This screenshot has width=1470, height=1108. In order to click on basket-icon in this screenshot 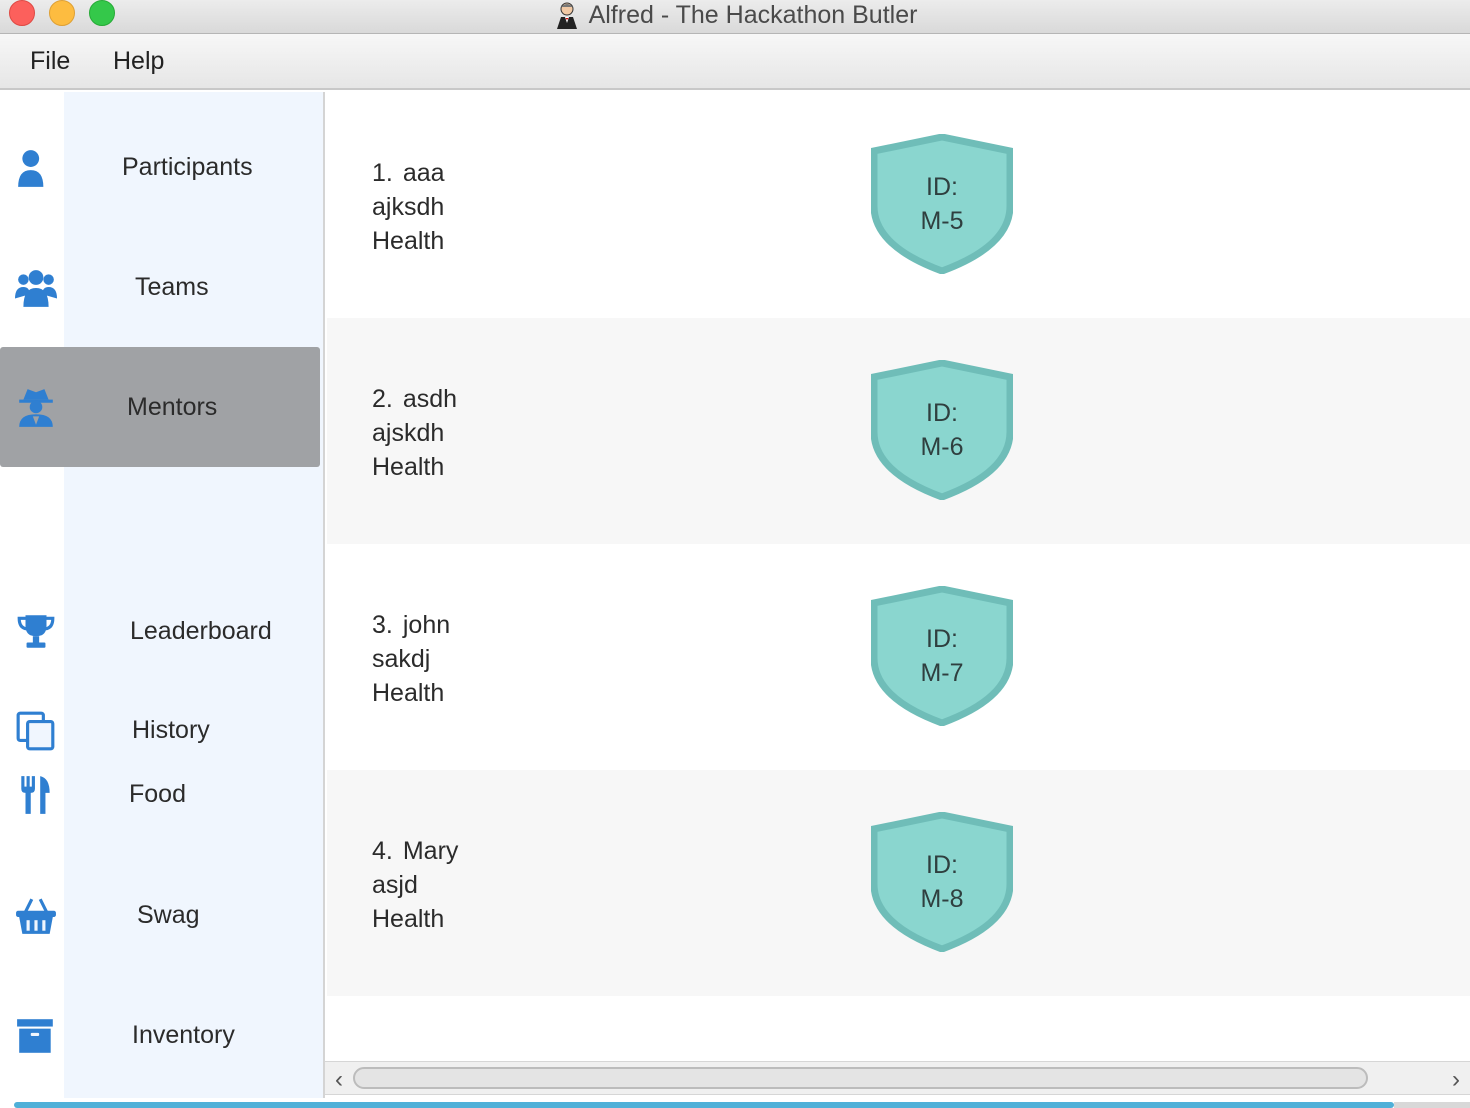, I will do `click(36, 916)`.